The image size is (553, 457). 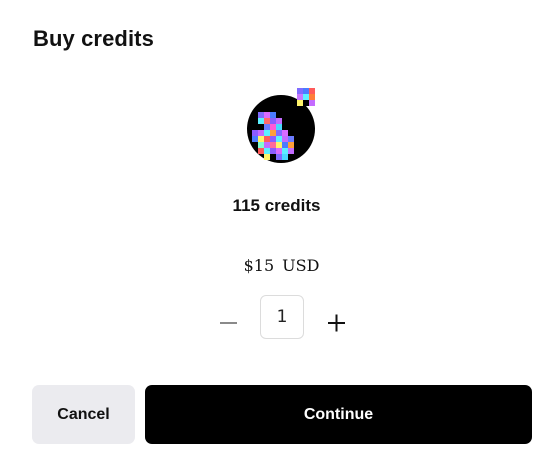 I want to click on quantity-input: 1, so click(x=282, y=317).